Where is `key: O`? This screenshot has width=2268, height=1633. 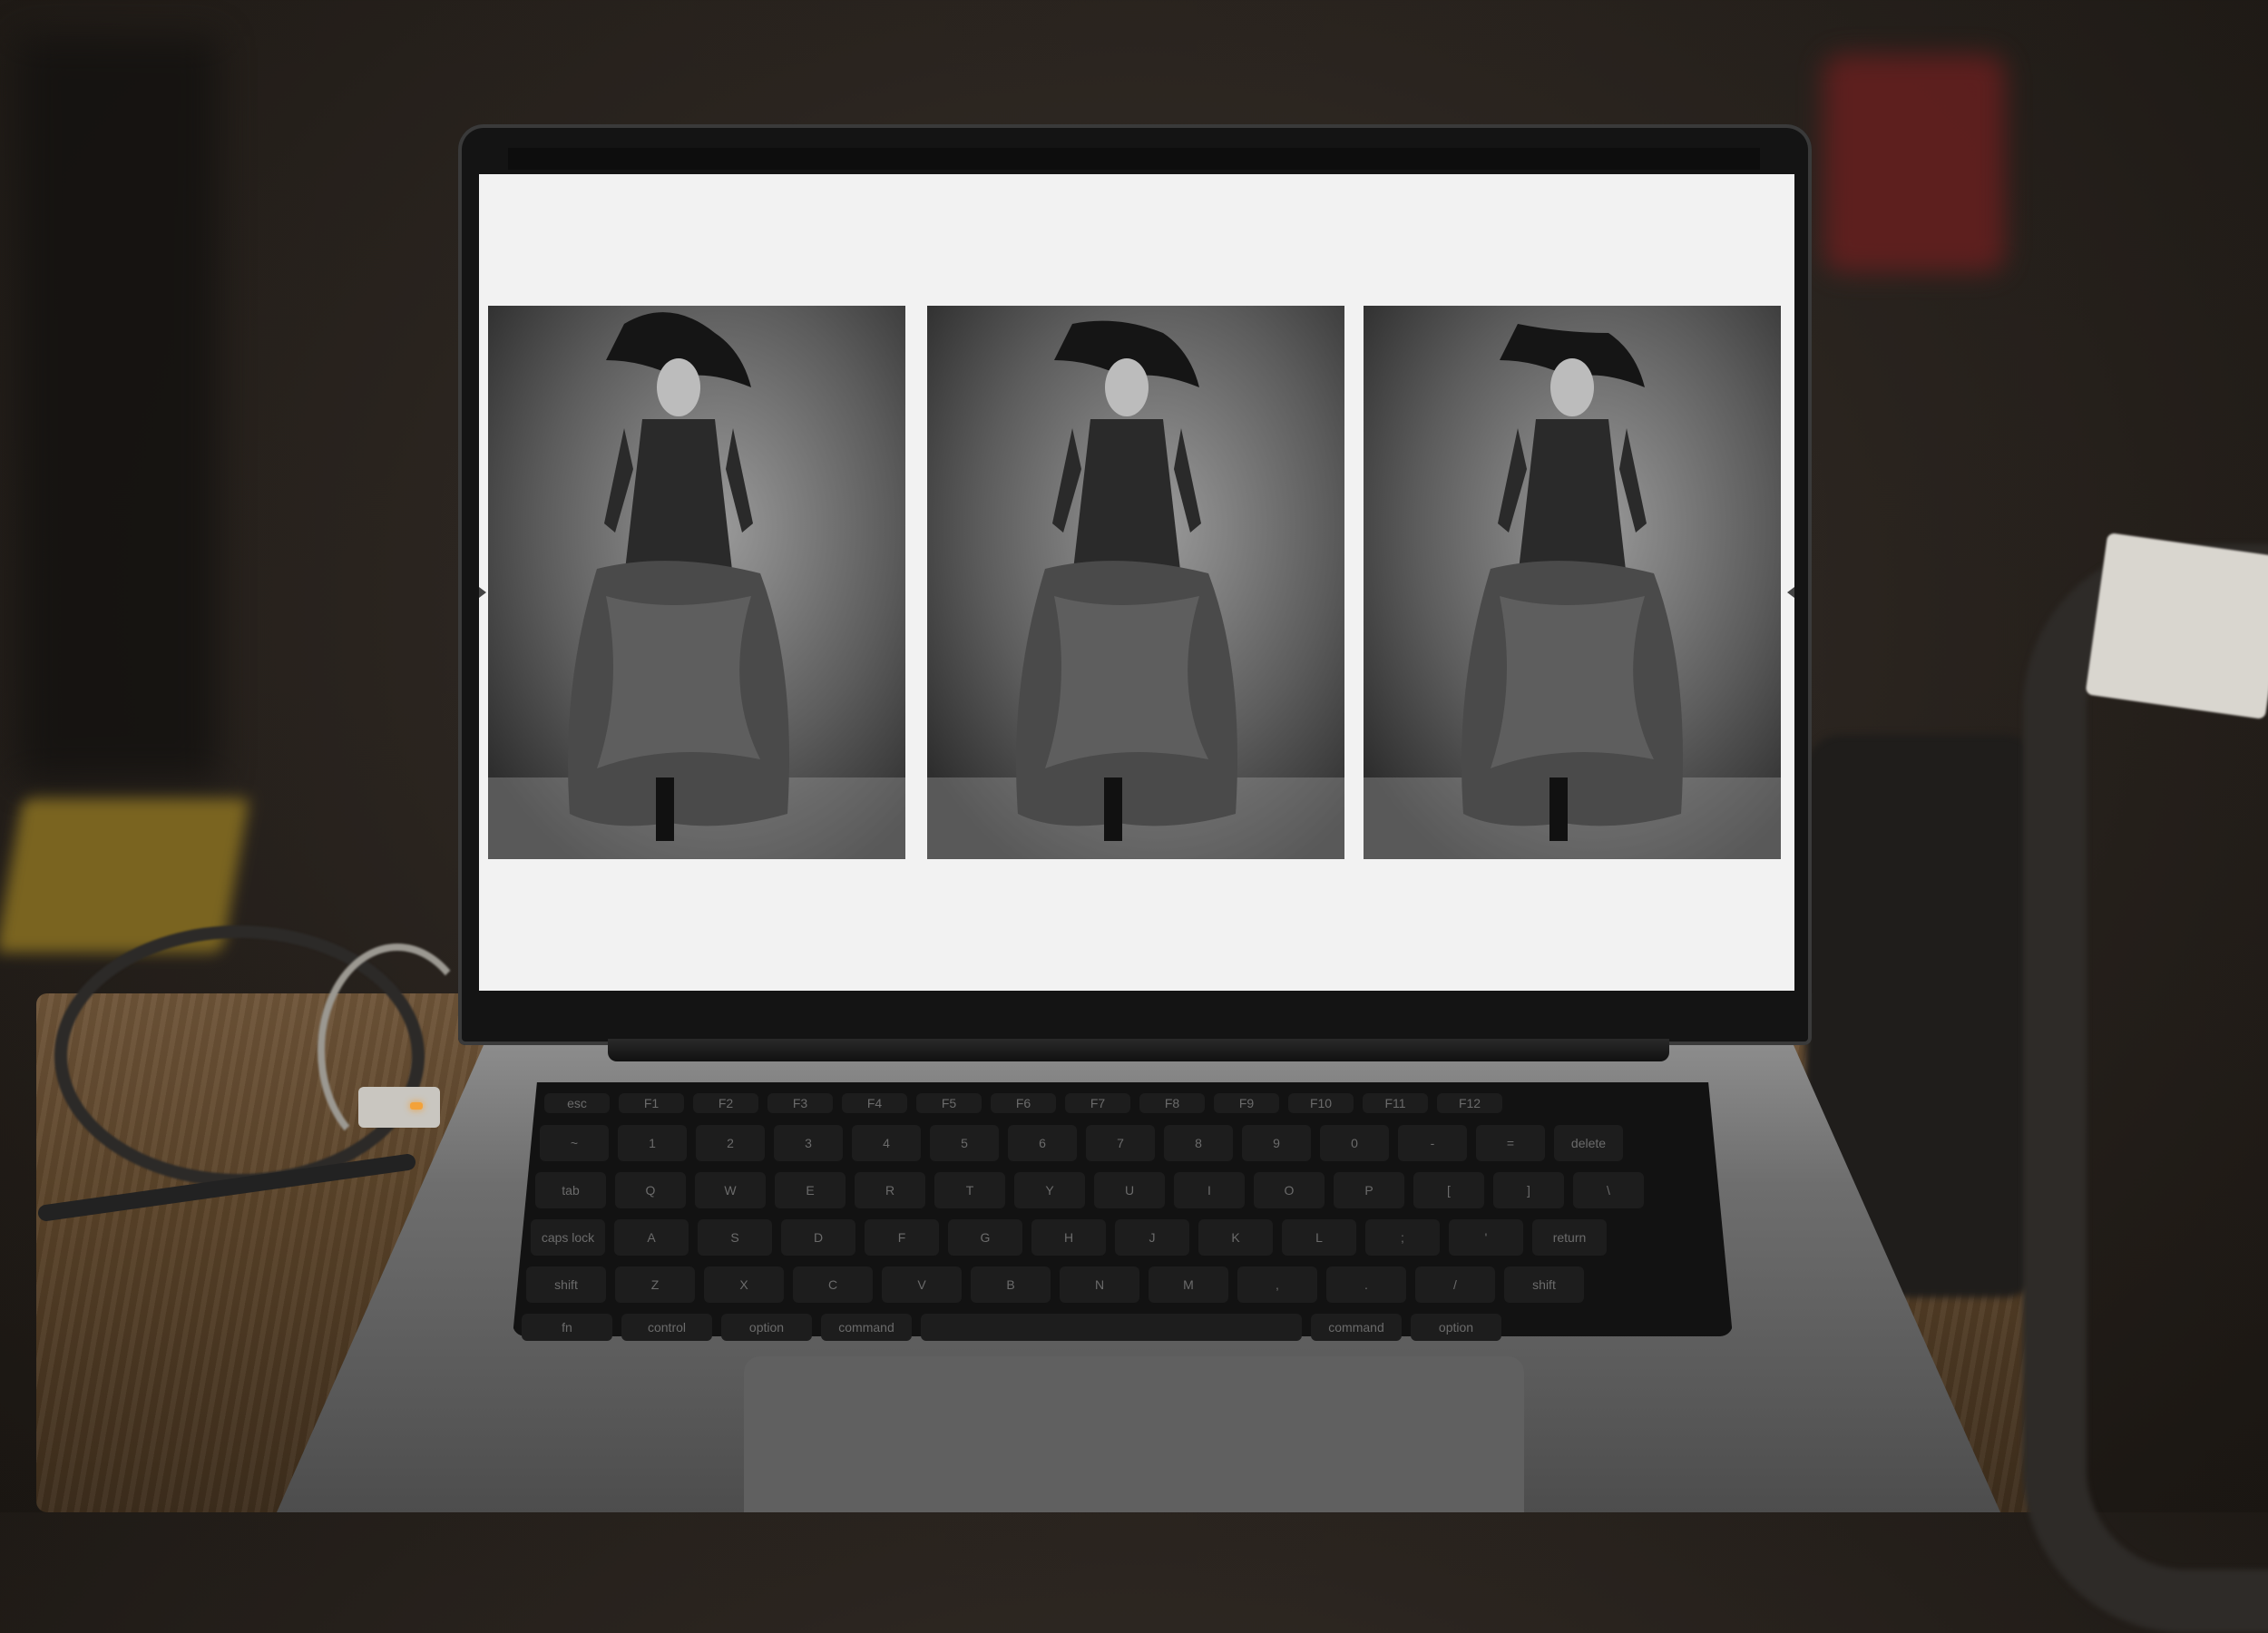 key: O is located at coordinates (1289, 1190).